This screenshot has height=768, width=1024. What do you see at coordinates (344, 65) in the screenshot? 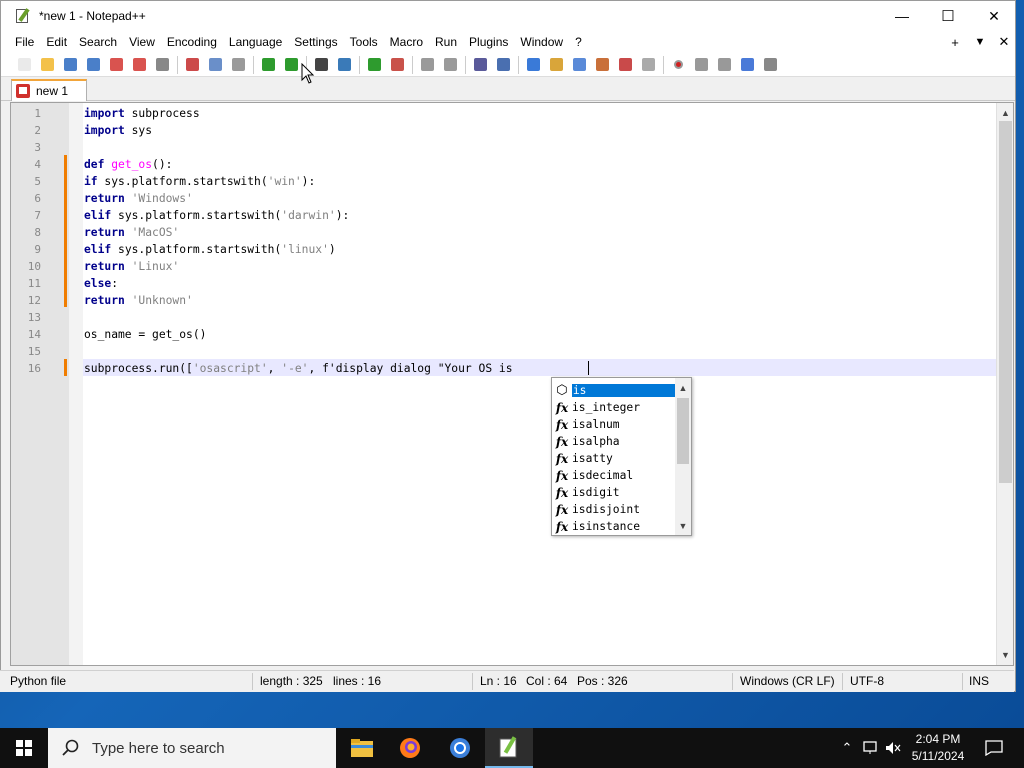
I see `replace-button` at bounding box center [344, 65].